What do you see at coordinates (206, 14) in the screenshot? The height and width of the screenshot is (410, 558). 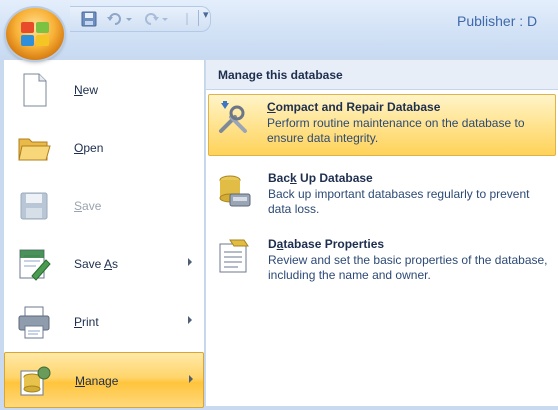 I see `customize-qat-dropdown: ▾` at bounding box center [206, 14].